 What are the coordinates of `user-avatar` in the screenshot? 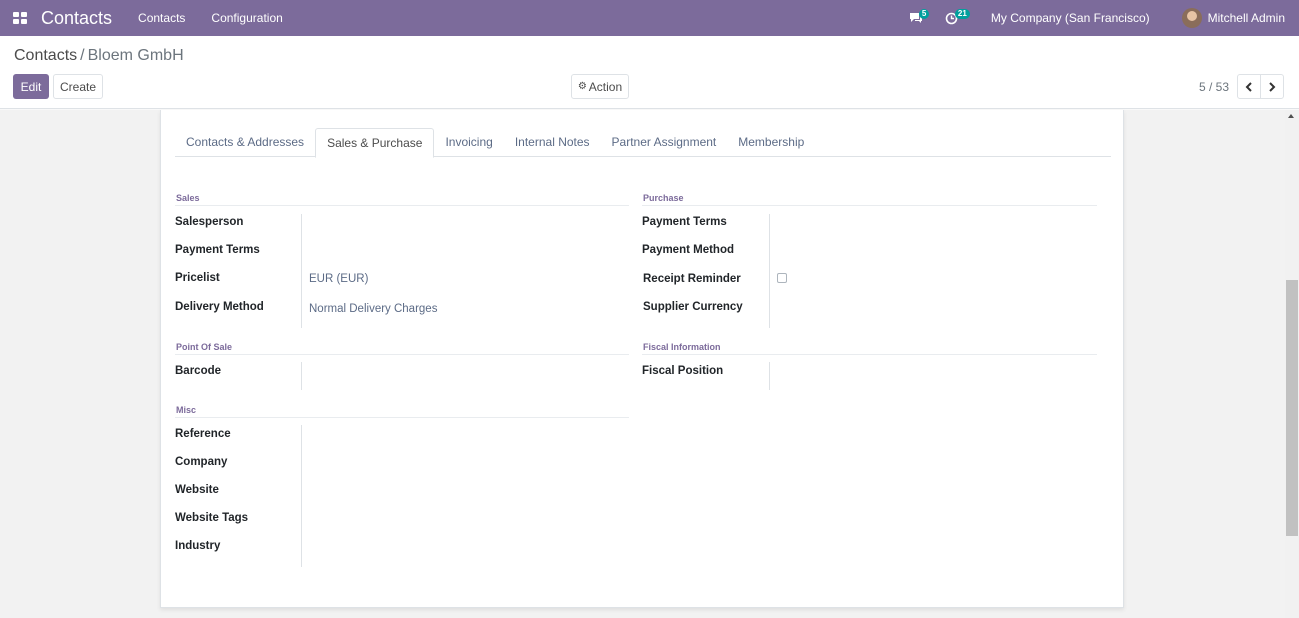 It's located at (1191, 18).